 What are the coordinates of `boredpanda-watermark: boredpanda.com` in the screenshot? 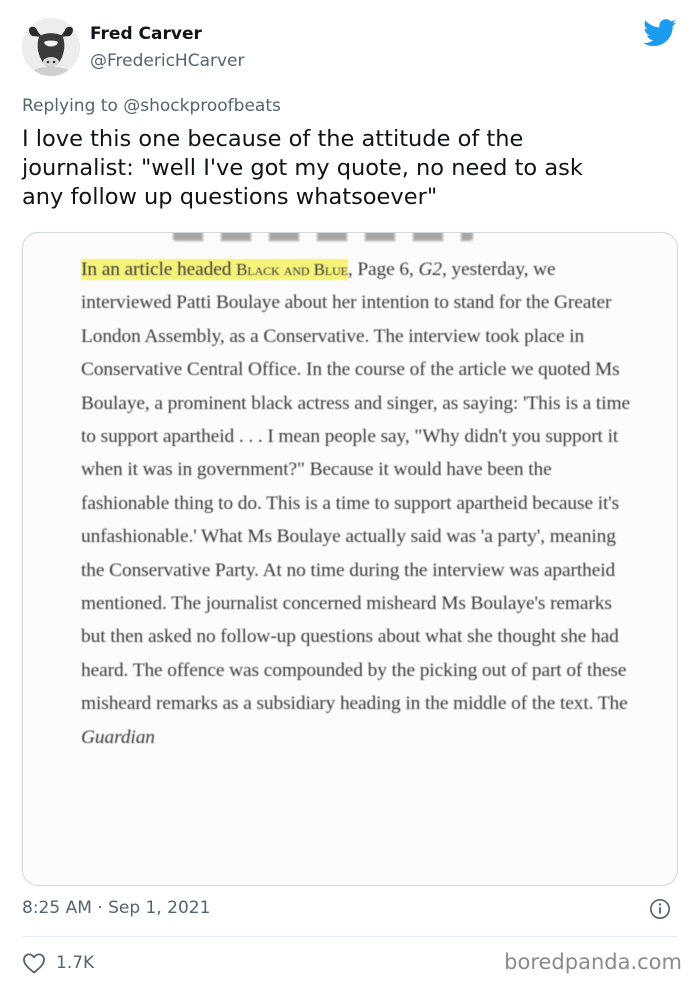 It's located at (593, 962).